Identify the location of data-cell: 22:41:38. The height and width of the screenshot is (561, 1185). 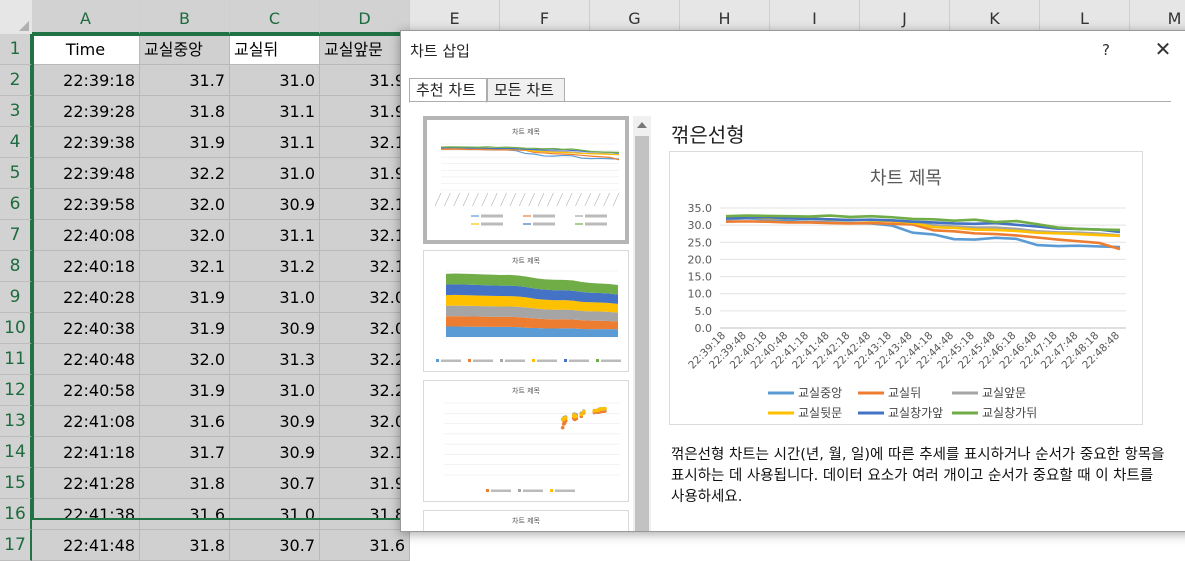
(86, 514).